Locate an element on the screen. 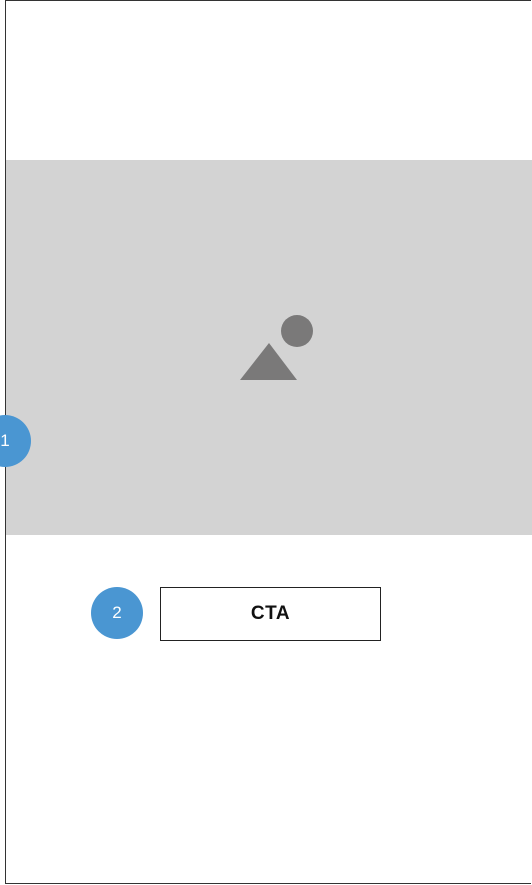 The image size is (532, 885). image-placeholder-icon is located at coordinates (276, 347).